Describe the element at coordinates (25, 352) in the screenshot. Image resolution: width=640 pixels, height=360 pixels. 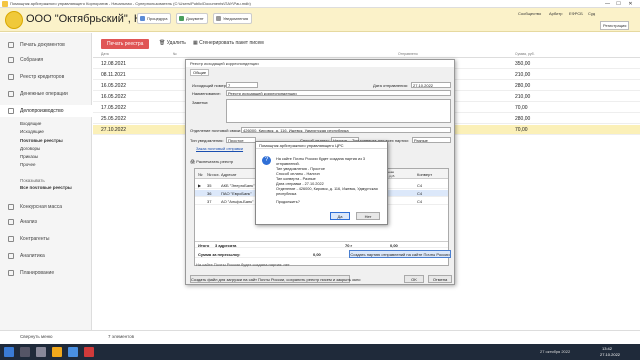
I see `search-icon` at that location.